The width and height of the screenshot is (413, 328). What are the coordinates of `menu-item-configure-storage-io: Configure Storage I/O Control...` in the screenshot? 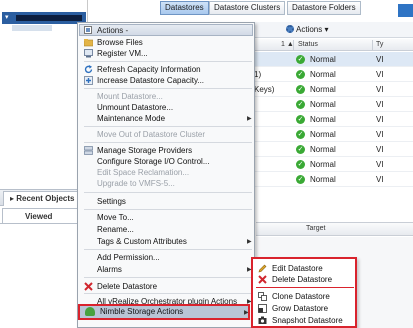 It's located at (153, 161).